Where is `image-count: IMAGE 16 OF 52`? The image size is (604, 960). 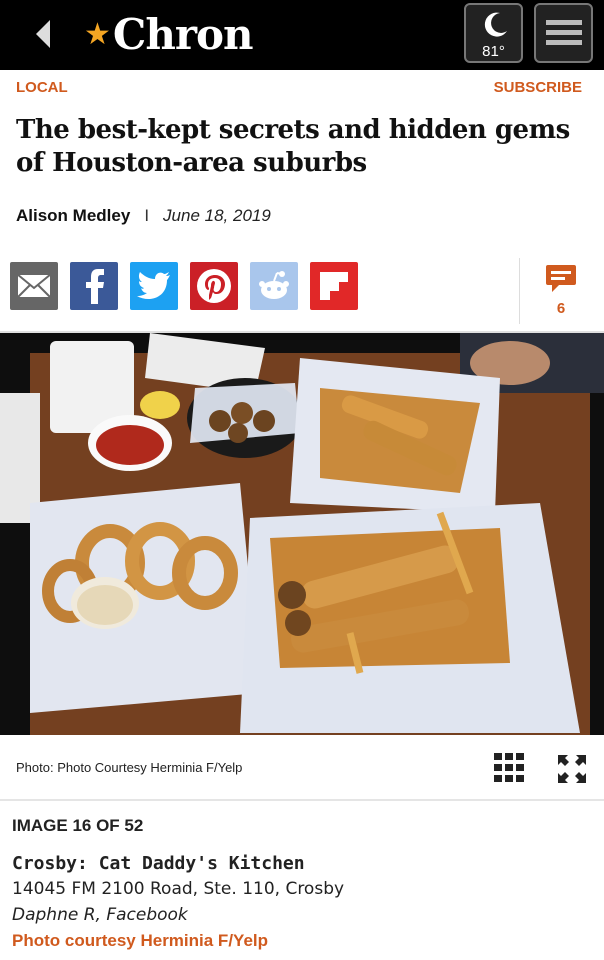
image-count: IMAGE 16 OF 52 is located at coordinates (78, 825).